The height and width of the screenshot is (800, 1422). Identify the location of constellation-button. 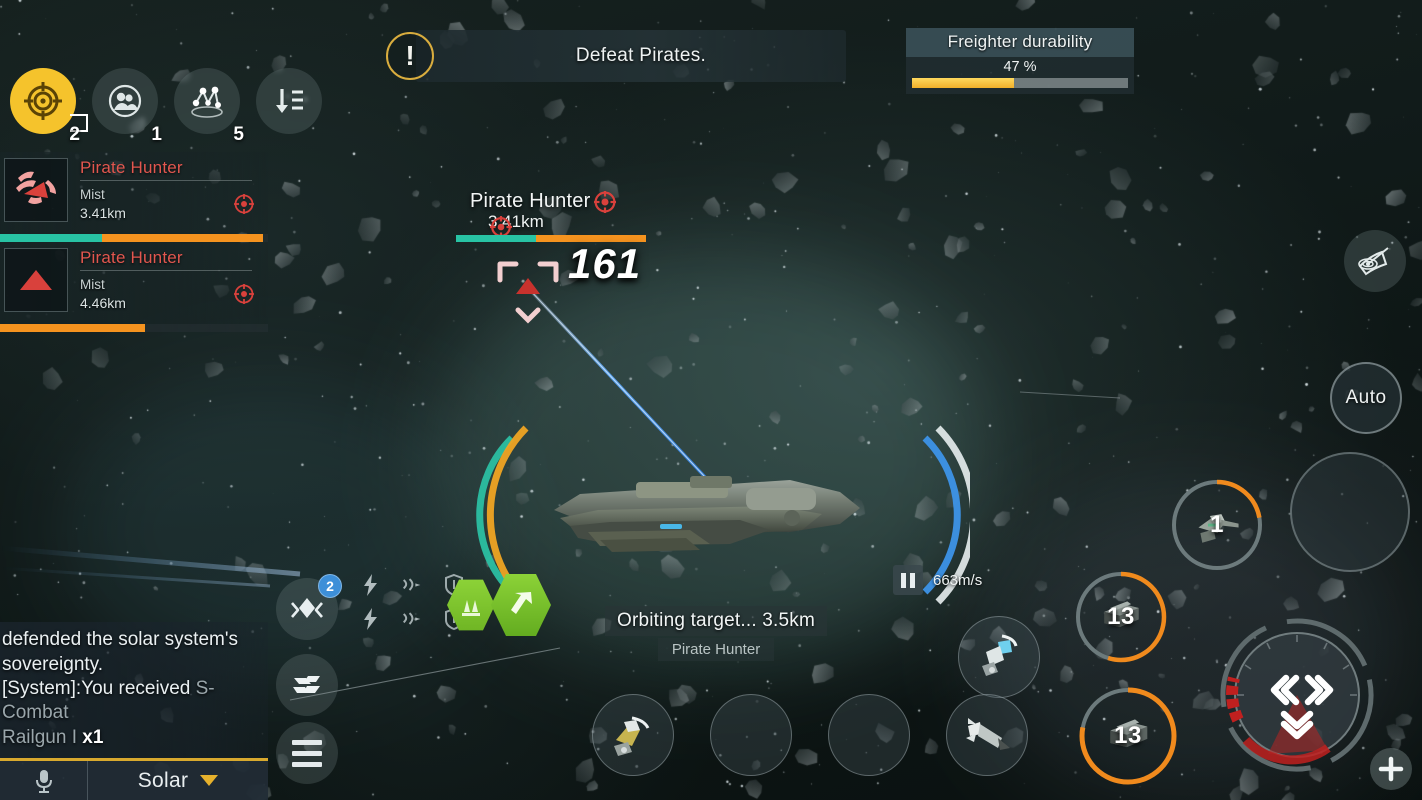
(207, 101).